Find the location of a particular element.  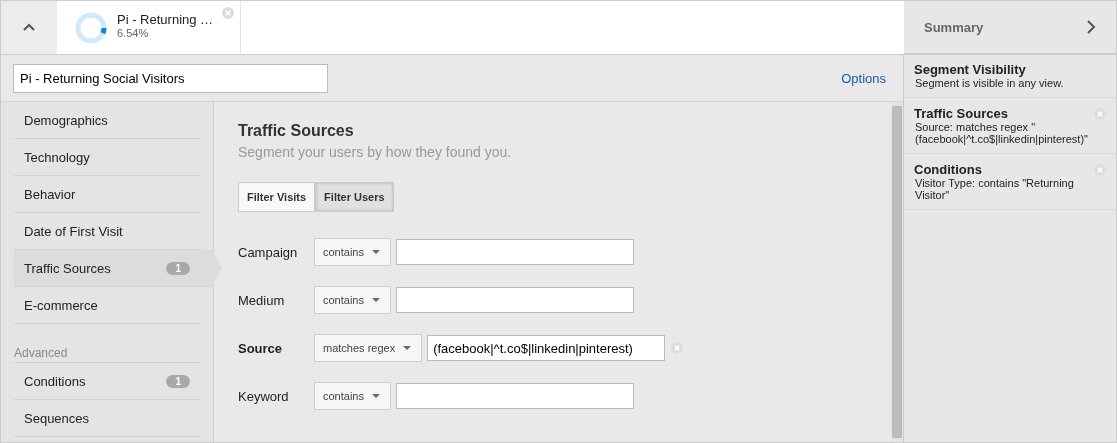

summary-item-title: Traffic Sources is located at coordinates (961, 113).